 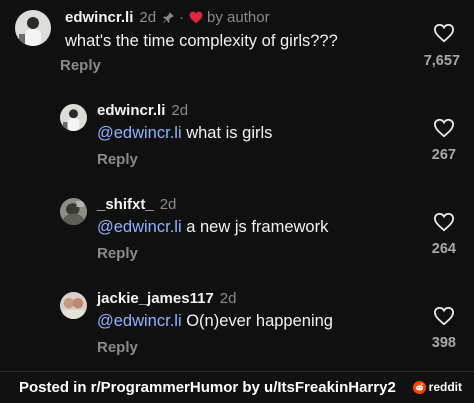 I want to click on by-author-label: by author, so click(x=238, y=17).